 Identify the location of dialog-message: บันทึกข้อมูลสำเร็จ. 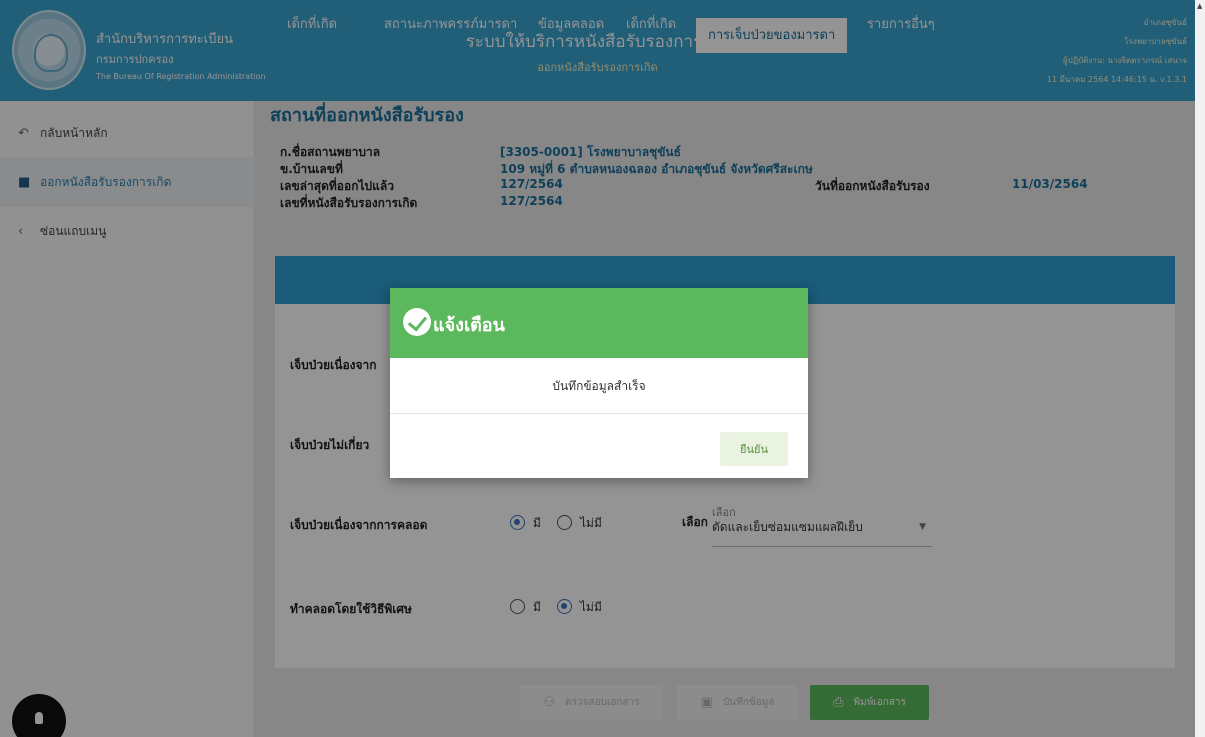
(599, 386).